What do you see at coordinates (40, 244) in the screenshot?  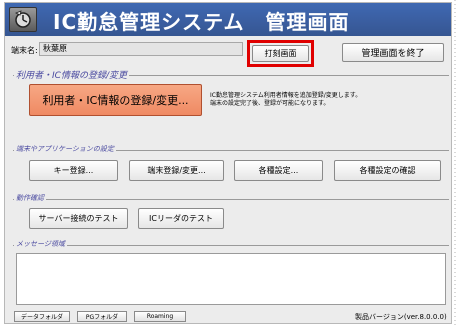 I see `message-group-title: メッセージ領域` at bounding box center [40, 244].